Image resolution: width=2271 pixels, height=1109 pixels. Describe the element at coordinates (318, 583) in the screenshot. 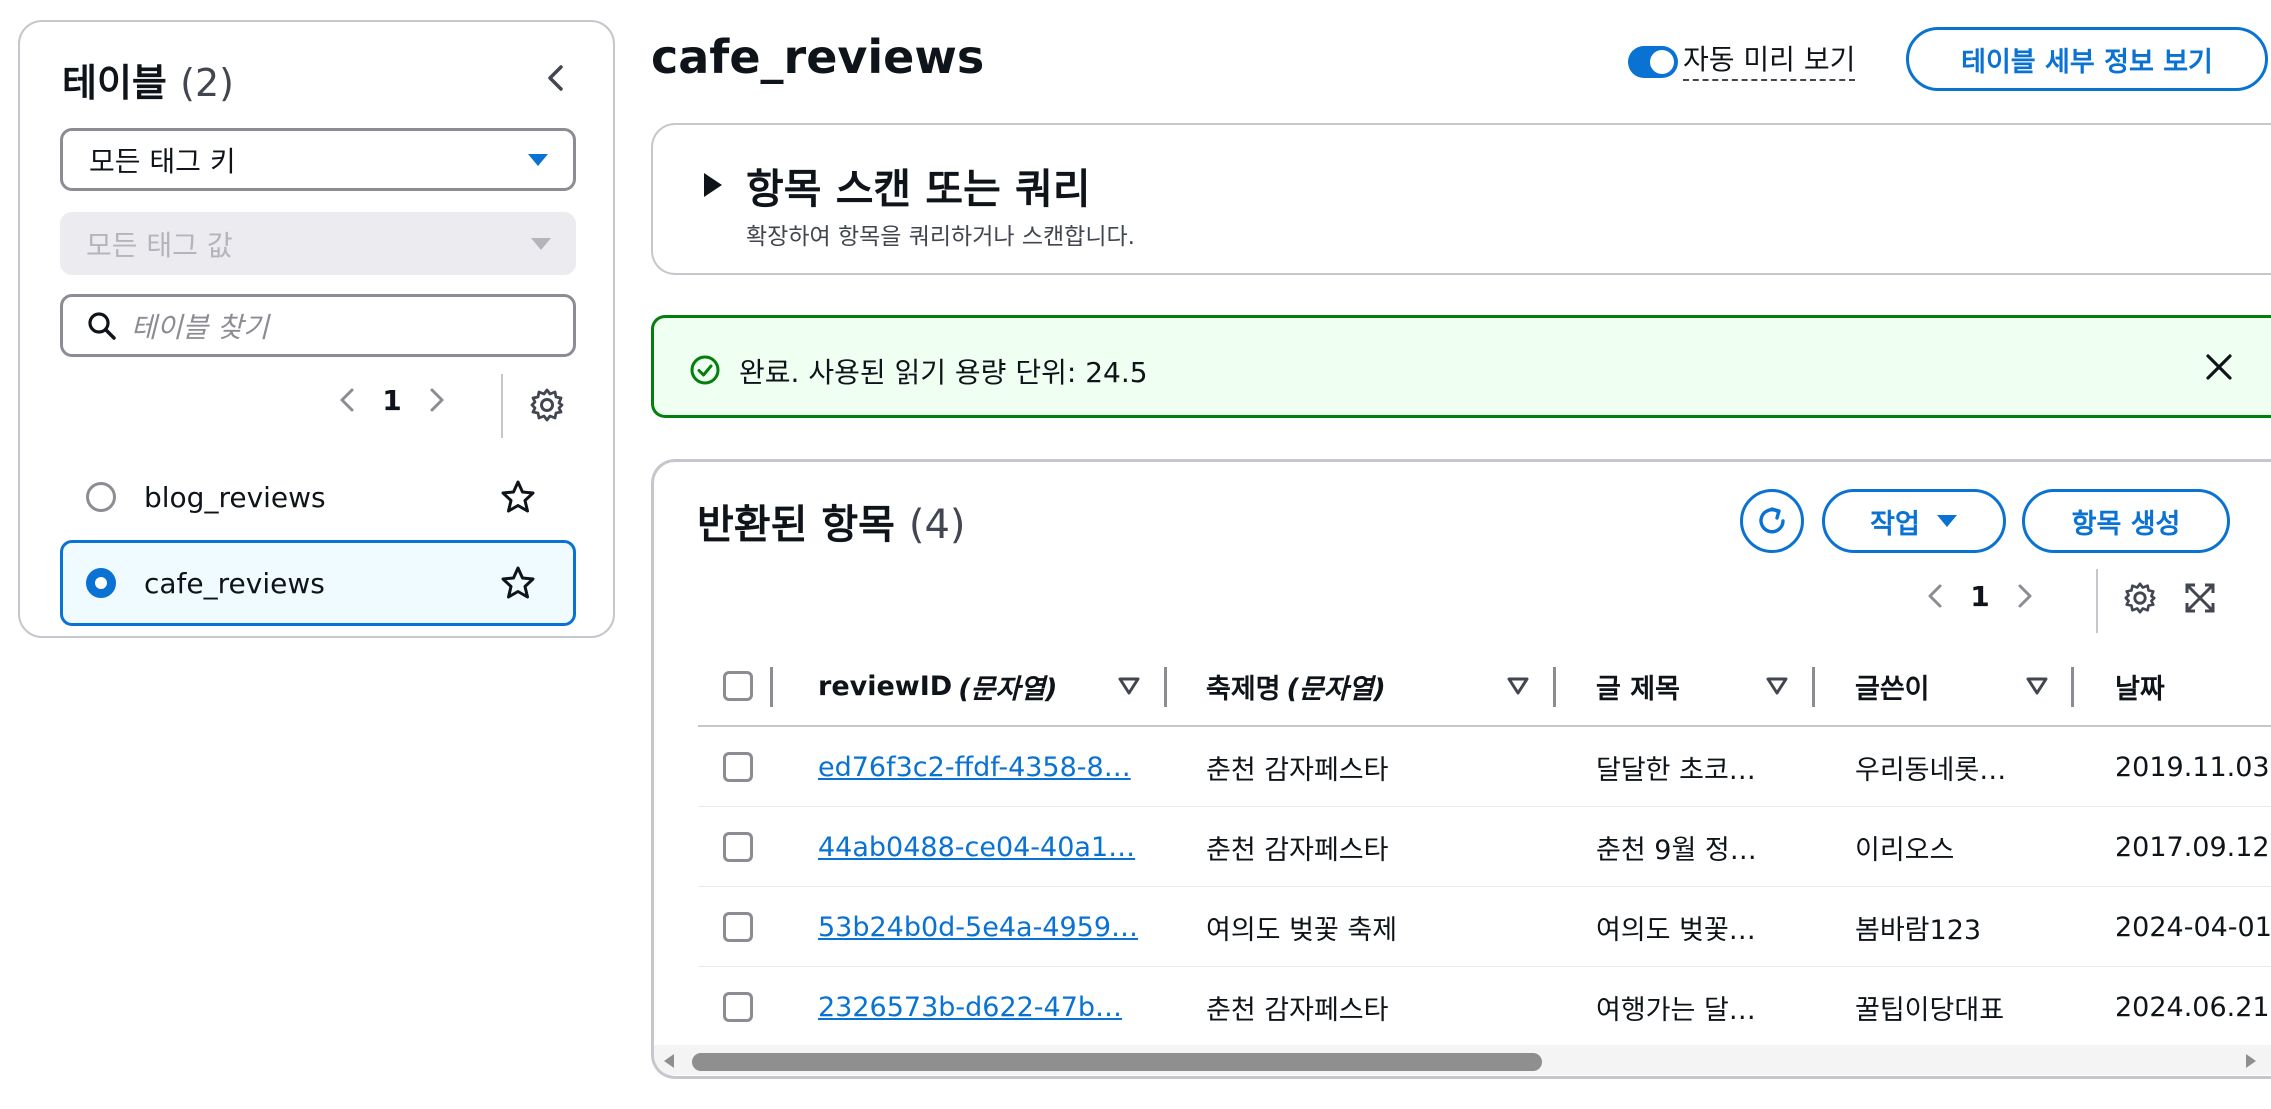

I see `table-list-item-selected: cafe_reviews` at that location.